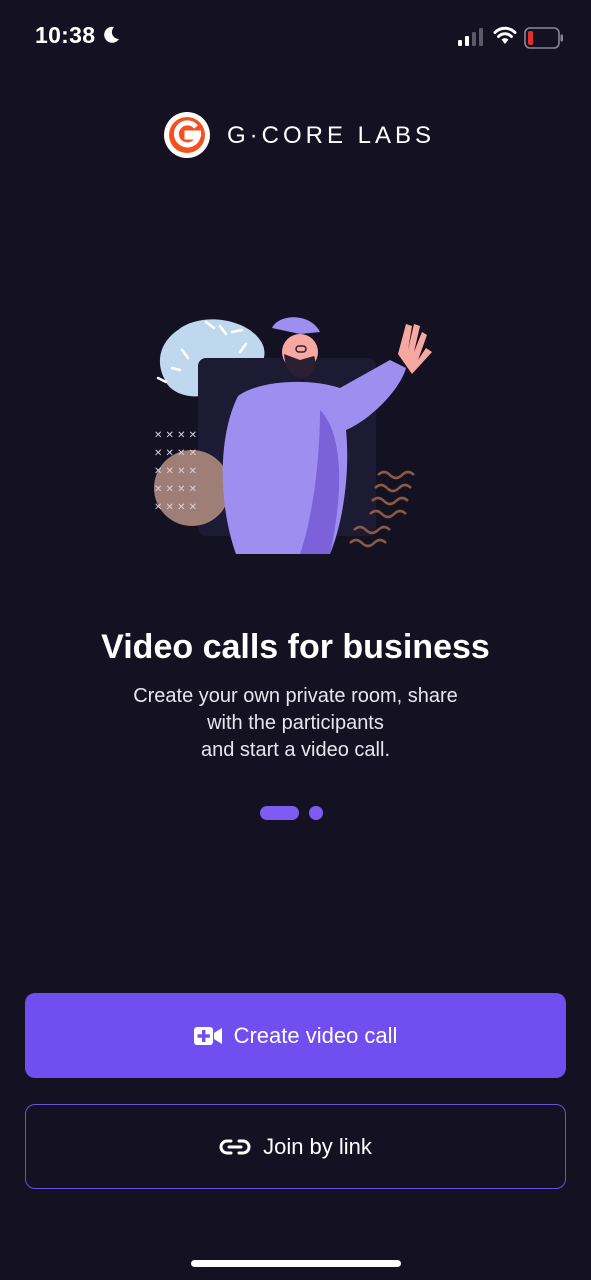  What do you see at coordinates (111, 34) in the screenshot?
I see `moon-icon` at bounding box center [111, 34].